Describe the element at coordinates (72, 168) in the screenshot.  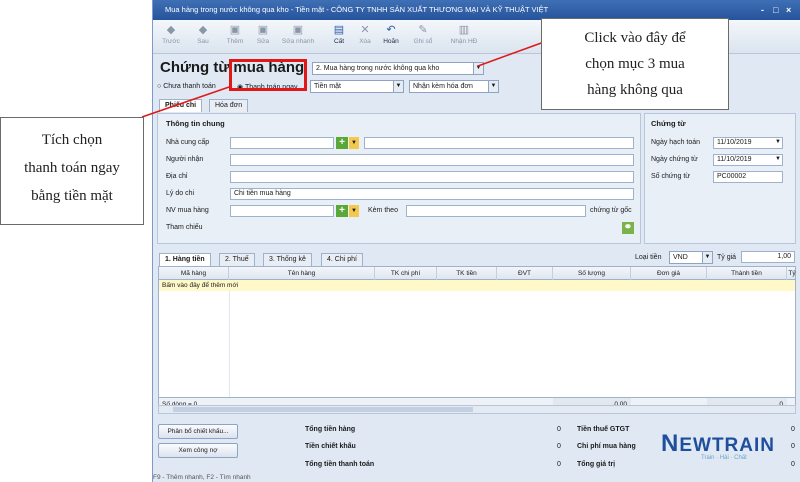
I see `callout-left-line2: thanh toán ngay` at that location.